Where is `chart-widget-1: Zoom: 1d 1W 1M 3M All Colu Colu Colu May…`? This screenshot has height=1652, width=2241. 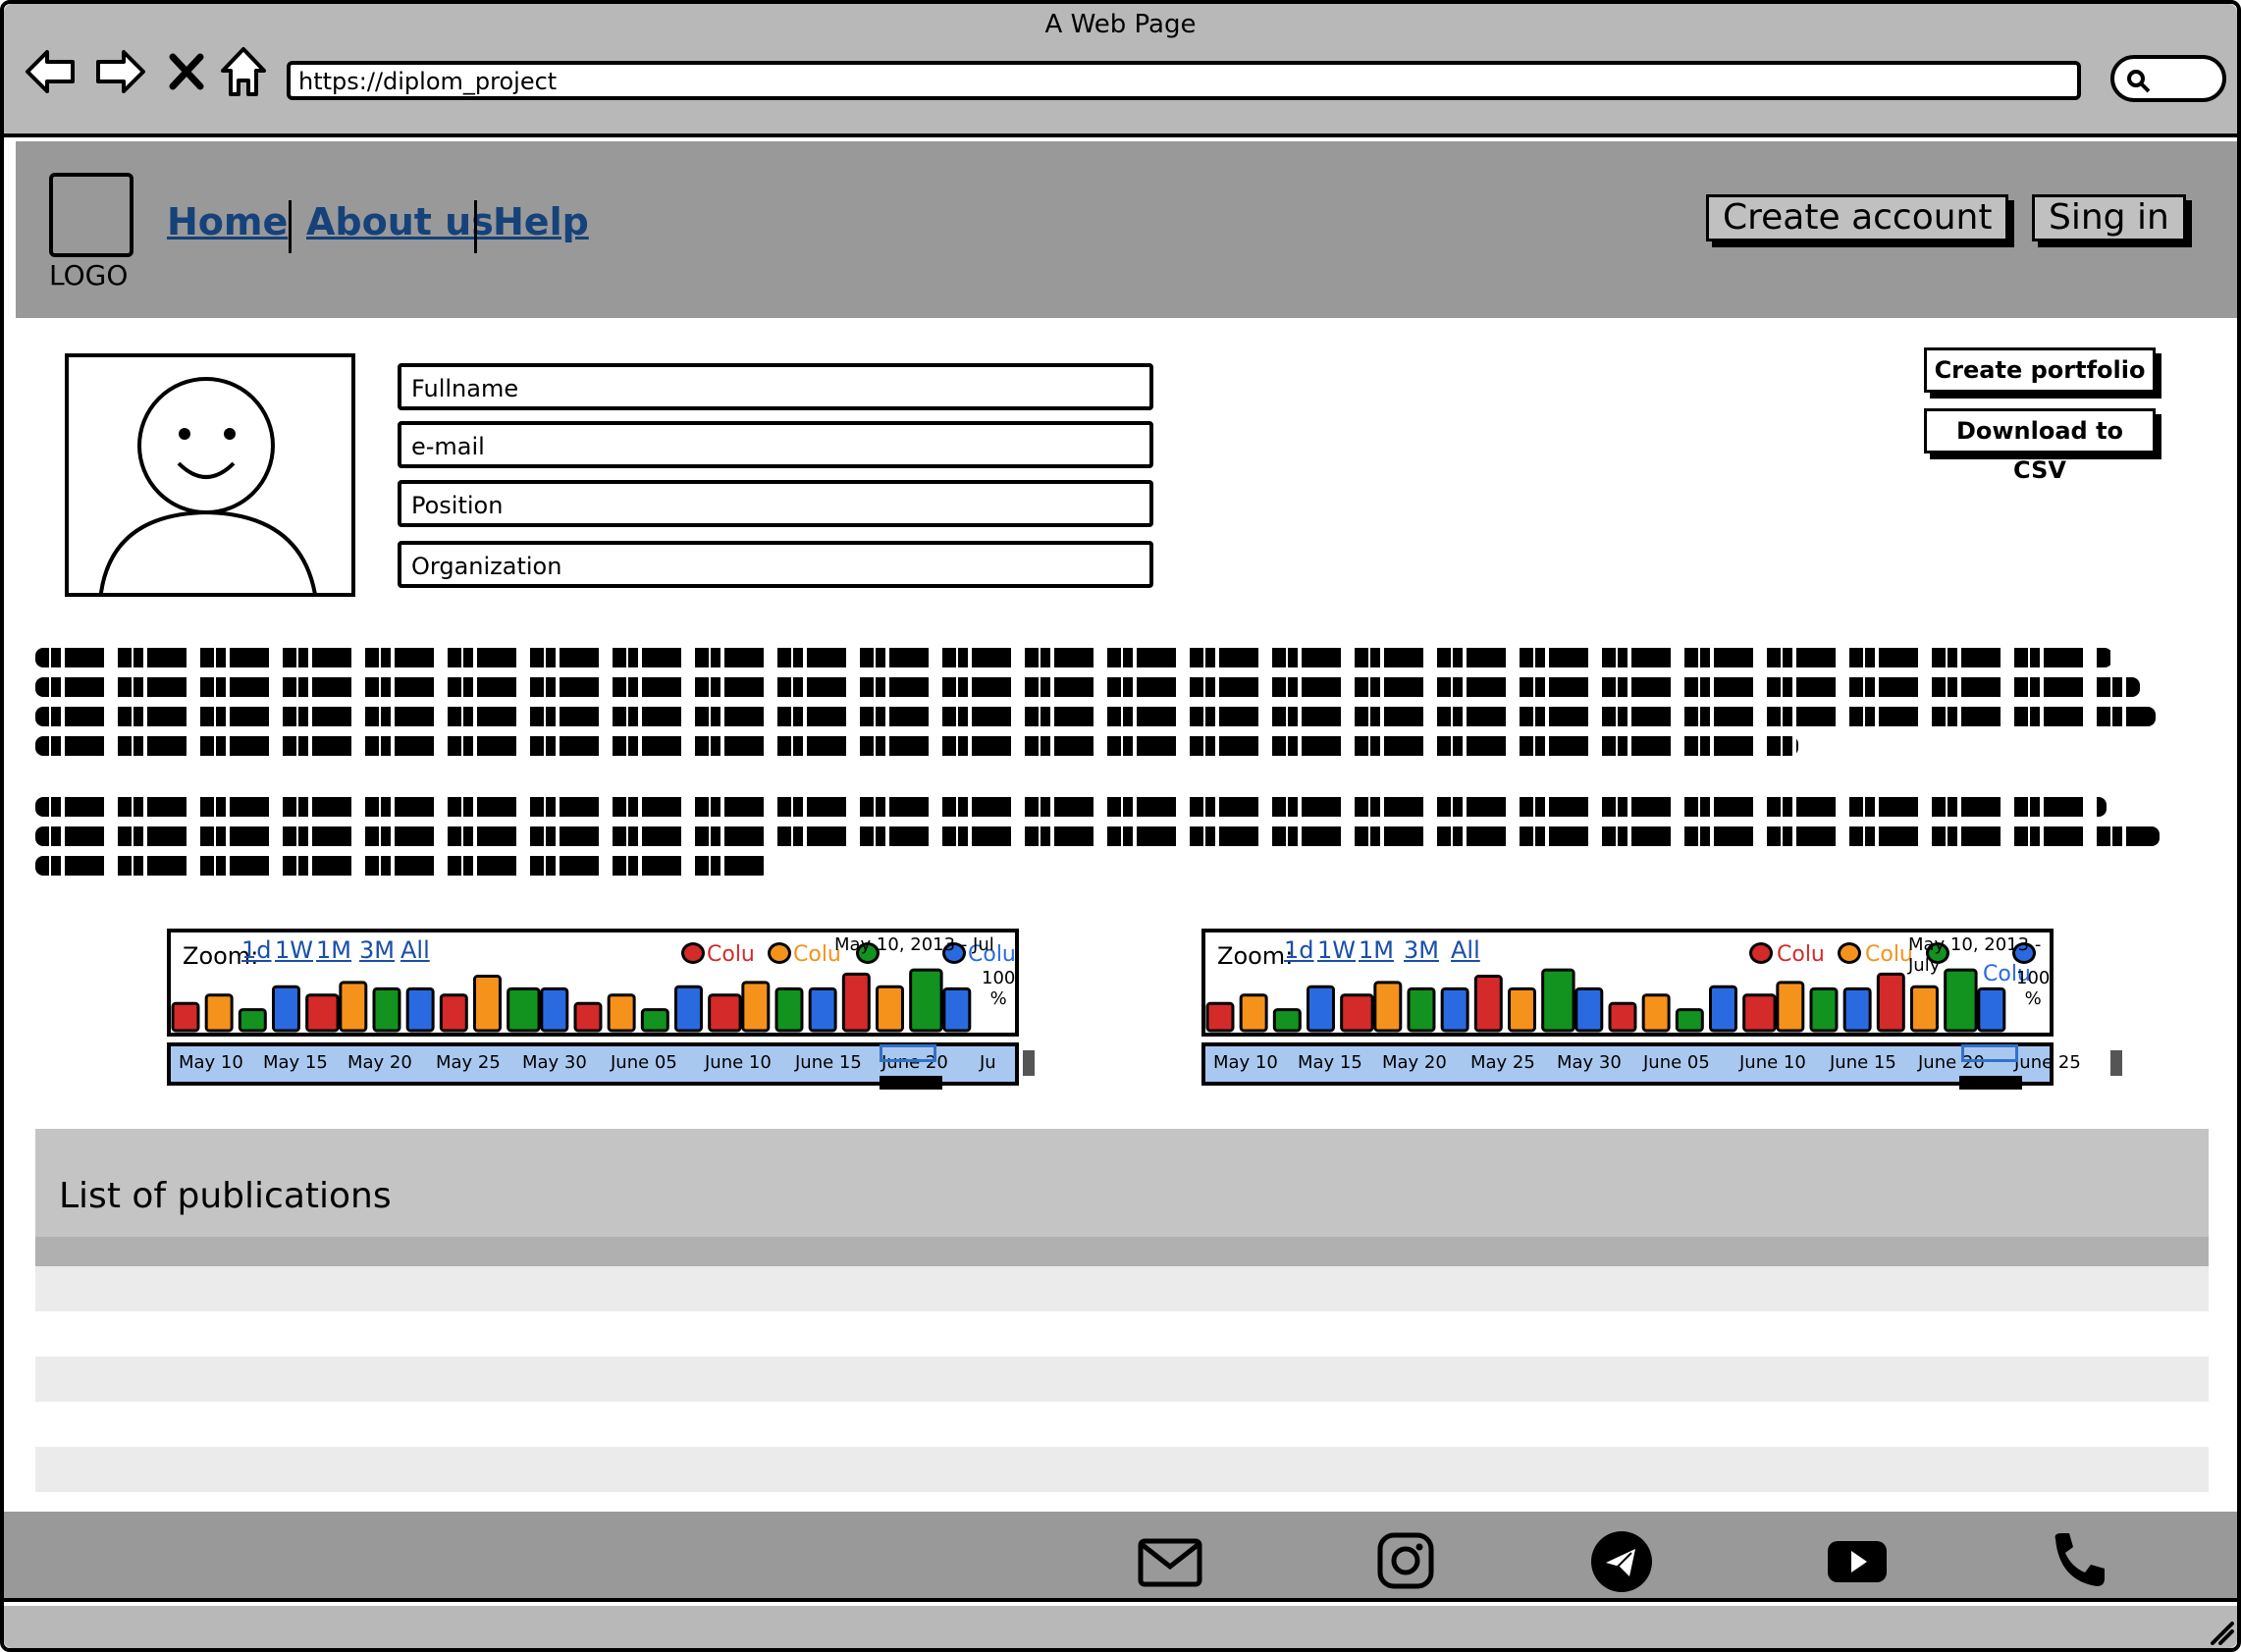
chart-widget-1: Zoom: 1d 1W 1M 3M All Colu Colu Colu May… is located at coordinates (601, 1009).